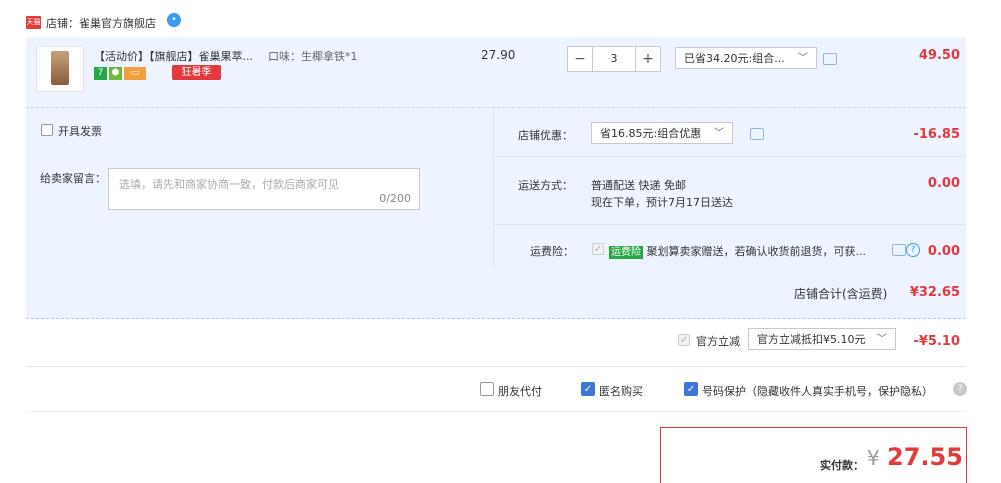 Image resolution: width=1001 pixels, height=483 pixels. Describe the element at coordinates (174, 20) in the screenshot. I see `im-icon: •` at that location.